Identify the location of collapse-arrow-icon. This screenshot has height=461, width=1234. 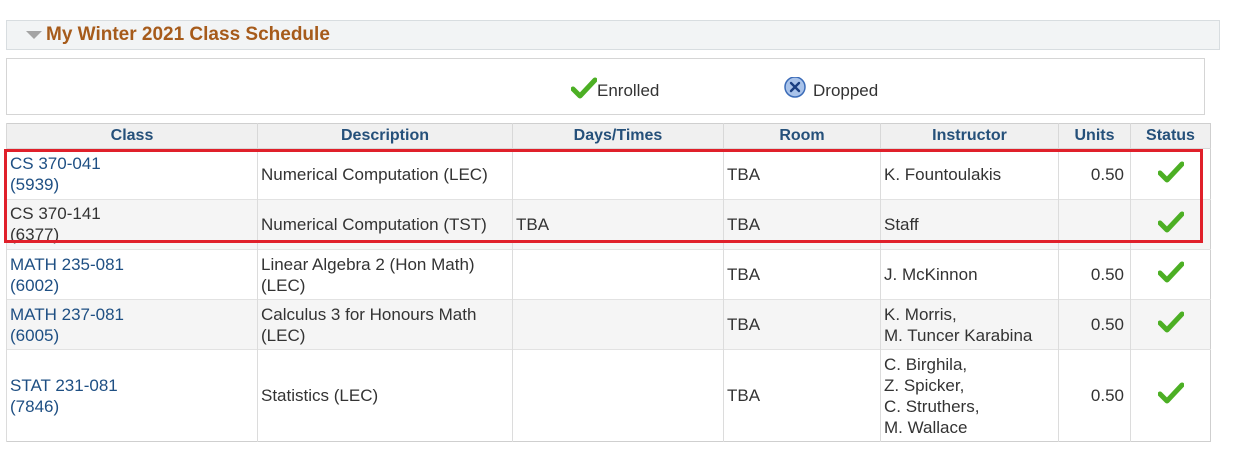
(34, 35).